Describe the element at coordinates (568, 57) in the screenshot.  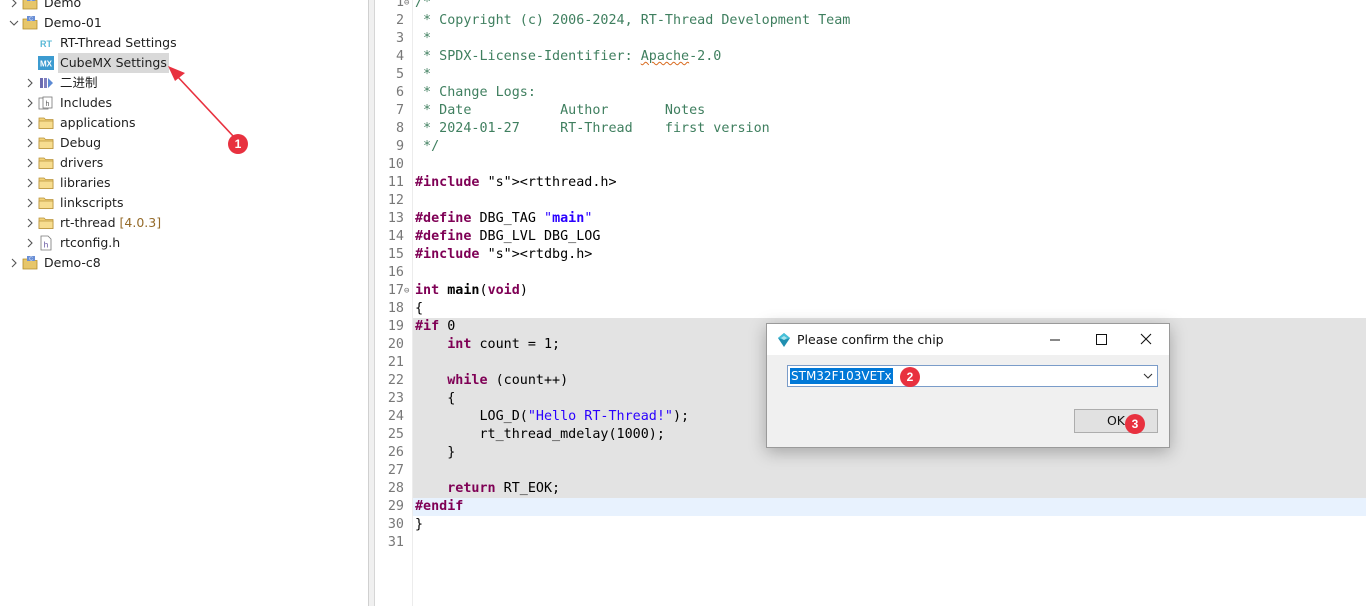
I see `code-line: * SPDX-License-Identifier: Apache-2.0` at that location.